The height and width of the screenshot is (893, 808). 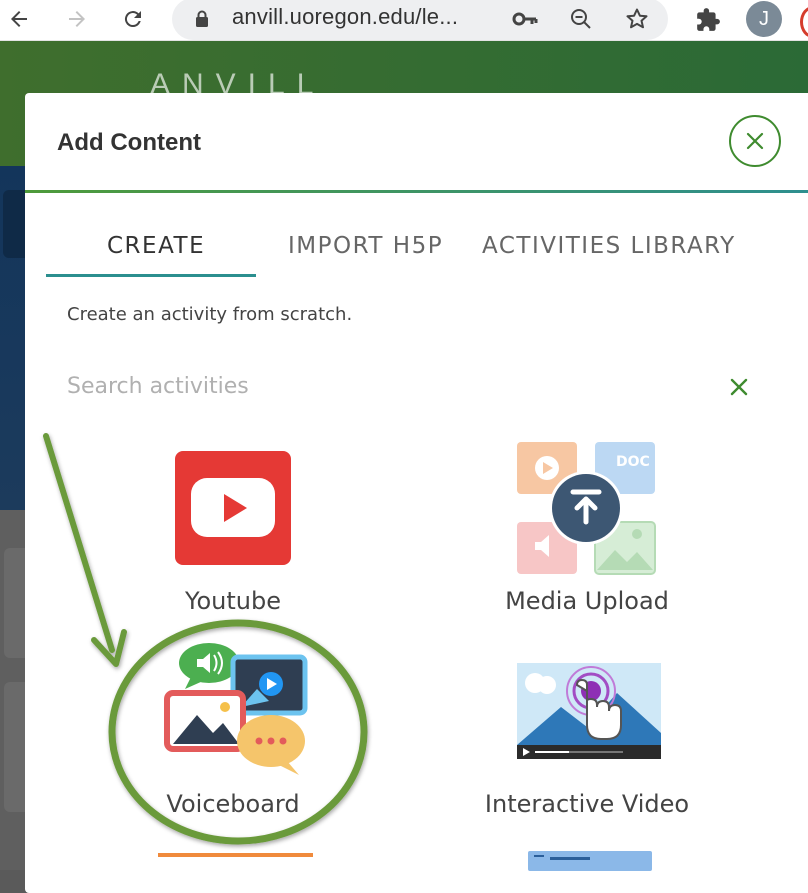 I want to click on activity-label: Interactive Video, so click(x=587, y=804).